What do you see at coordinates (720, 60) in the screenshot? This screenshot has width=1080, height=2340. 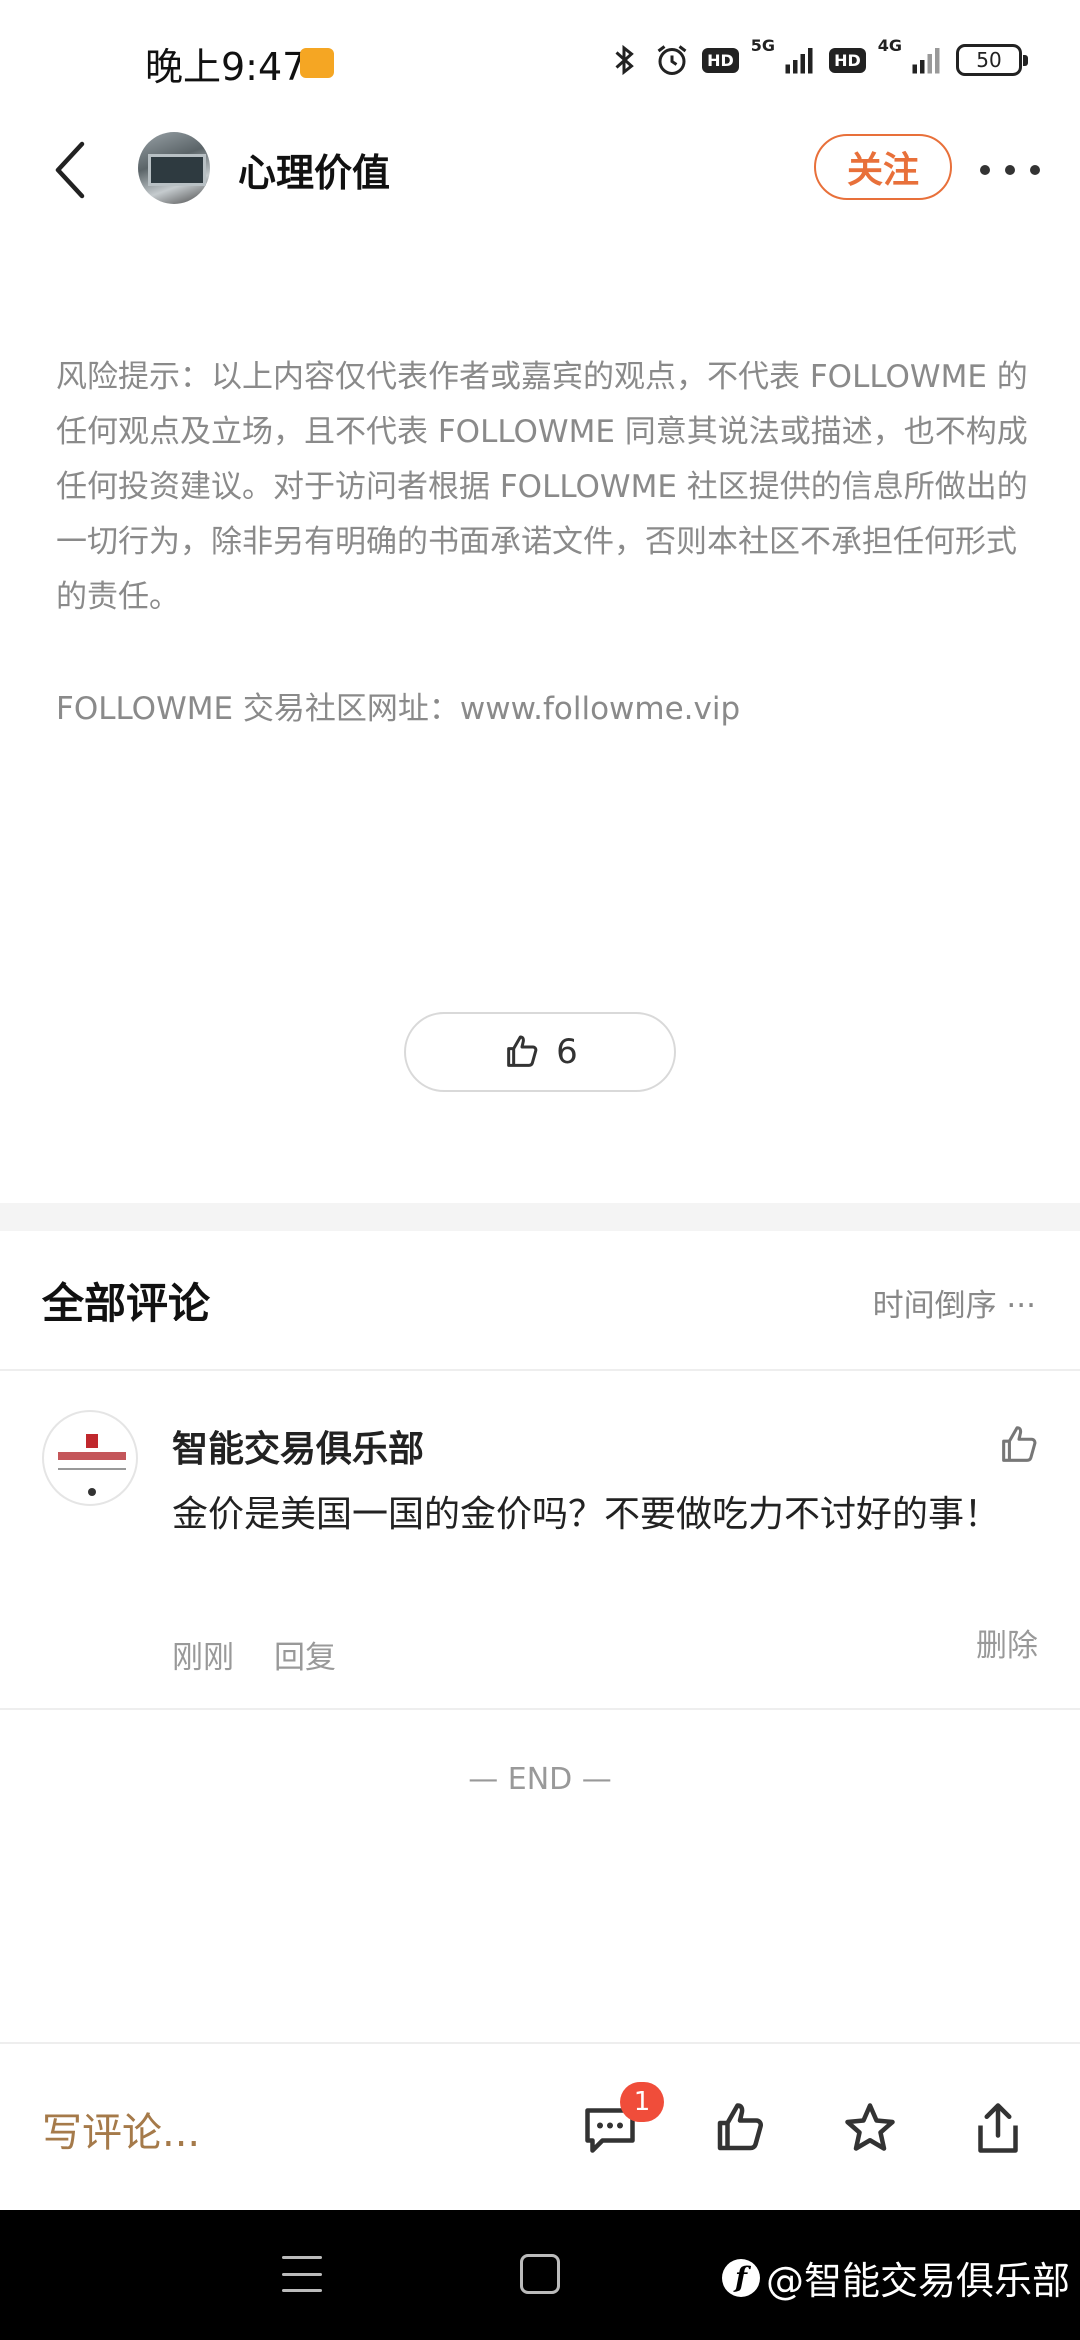 I see `hd-badge: HD` at bounding box center [720, 60].